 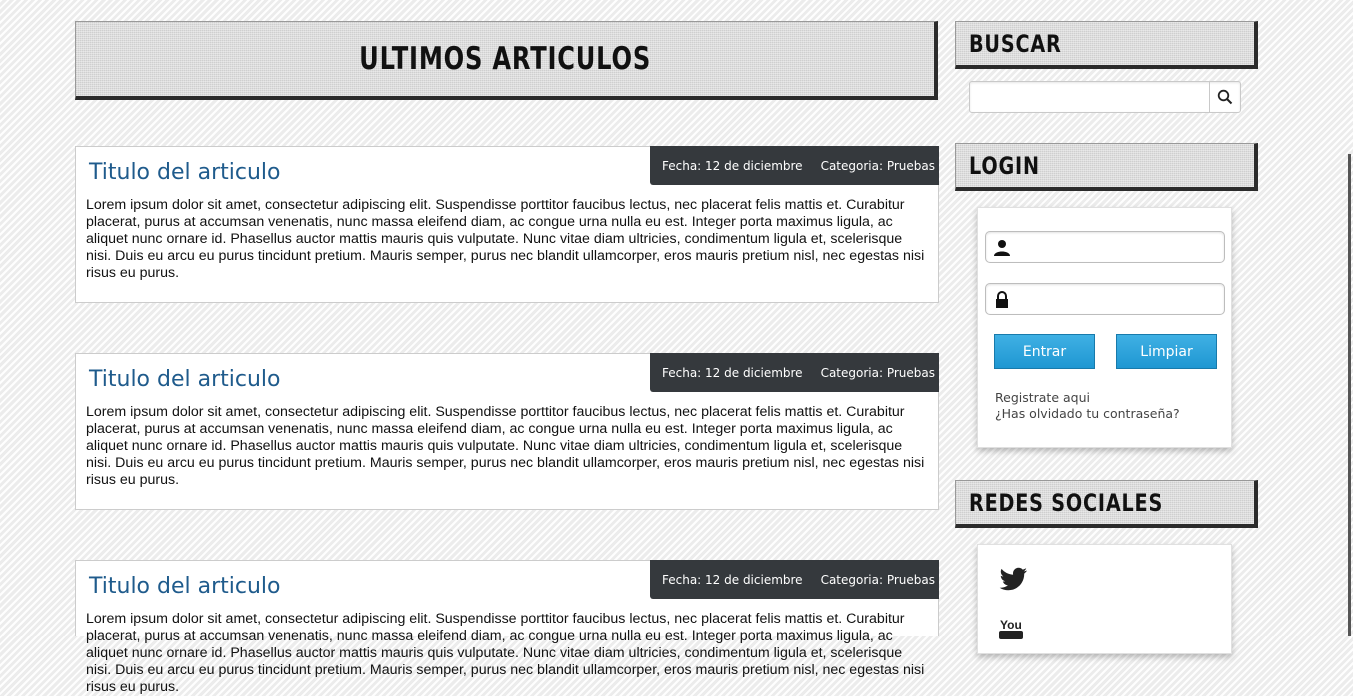 I want to click on main-title-banner: ULTIMOS ARTICULOS, so click(x=506, y=60).